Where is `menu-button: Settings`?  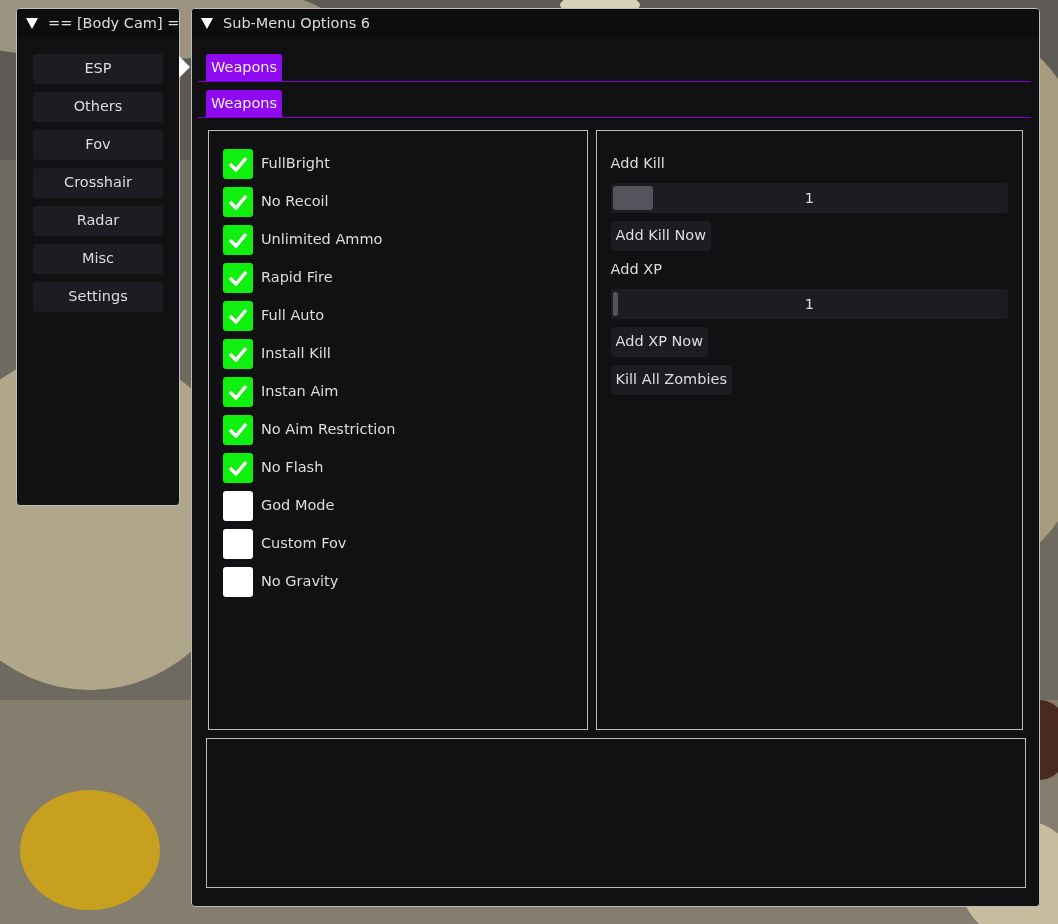 menu-button: Settings is located at coordinates (98, 297).